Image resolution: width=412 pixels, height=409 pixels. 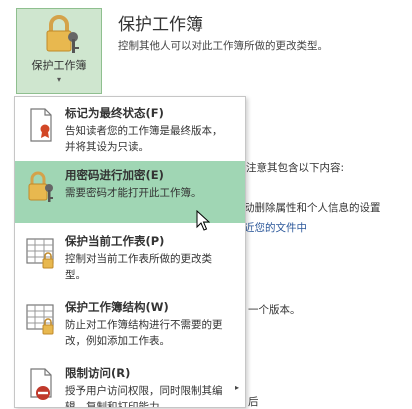 I want to click on restrict-access-icon, so click(x=41, y=384).